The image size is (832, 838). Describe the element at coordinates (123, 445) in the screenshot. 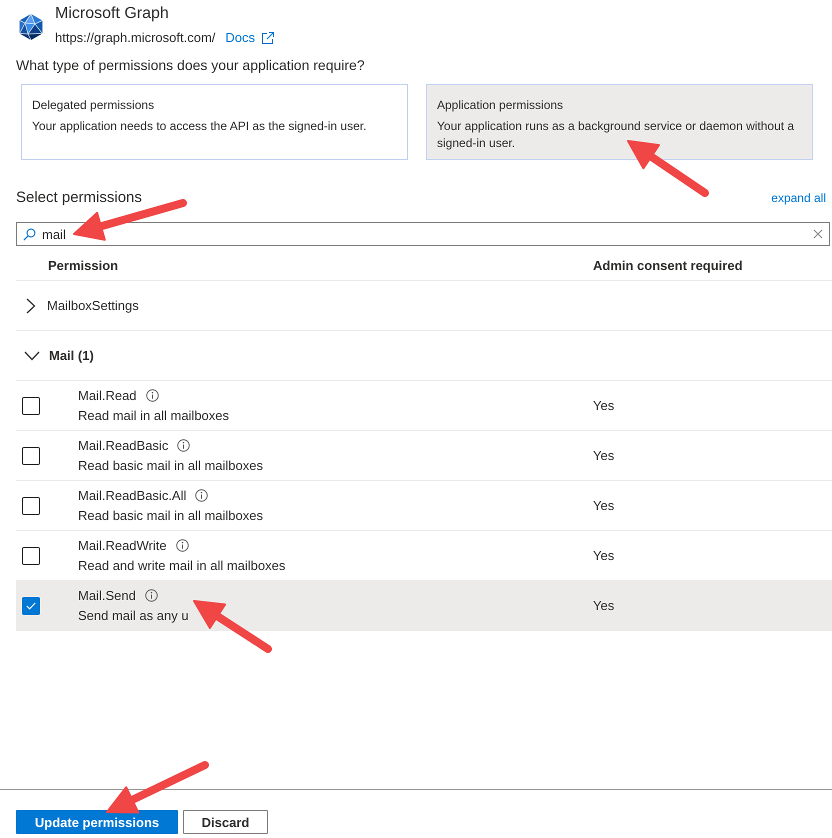

I see `permission-name: Mail.ReadBasic` at that location.